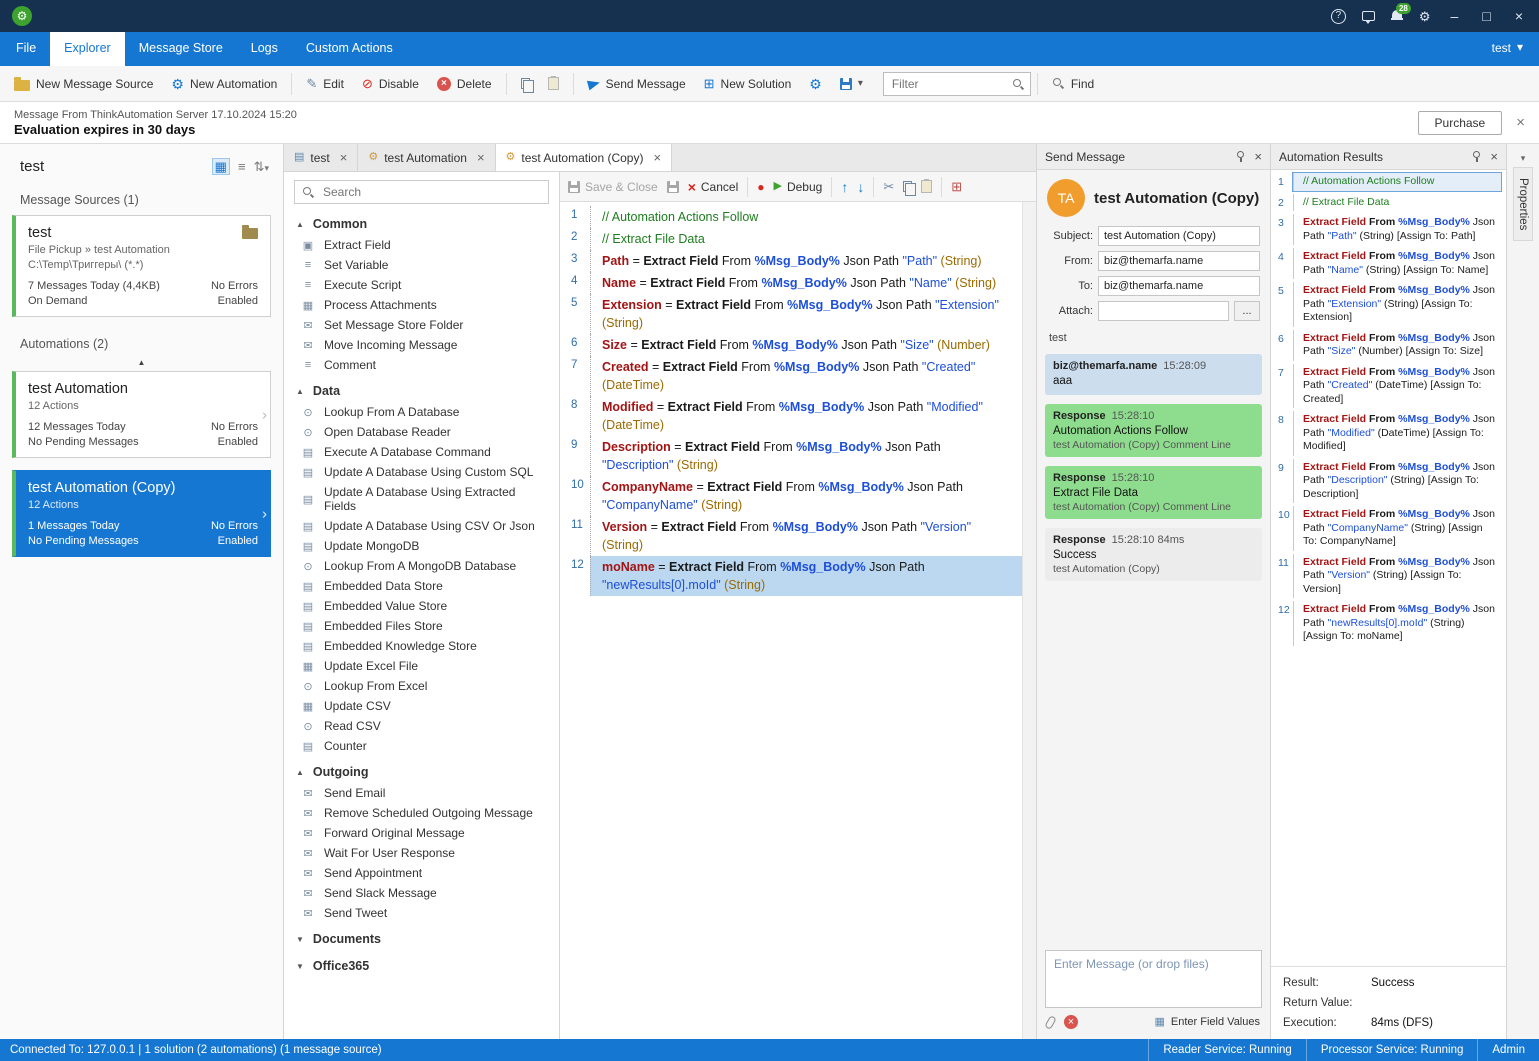  Describe the element at coordinates (421, 305) in the screenshot. I see `action-process-attachments: ▦ Process Attachments` at that location.